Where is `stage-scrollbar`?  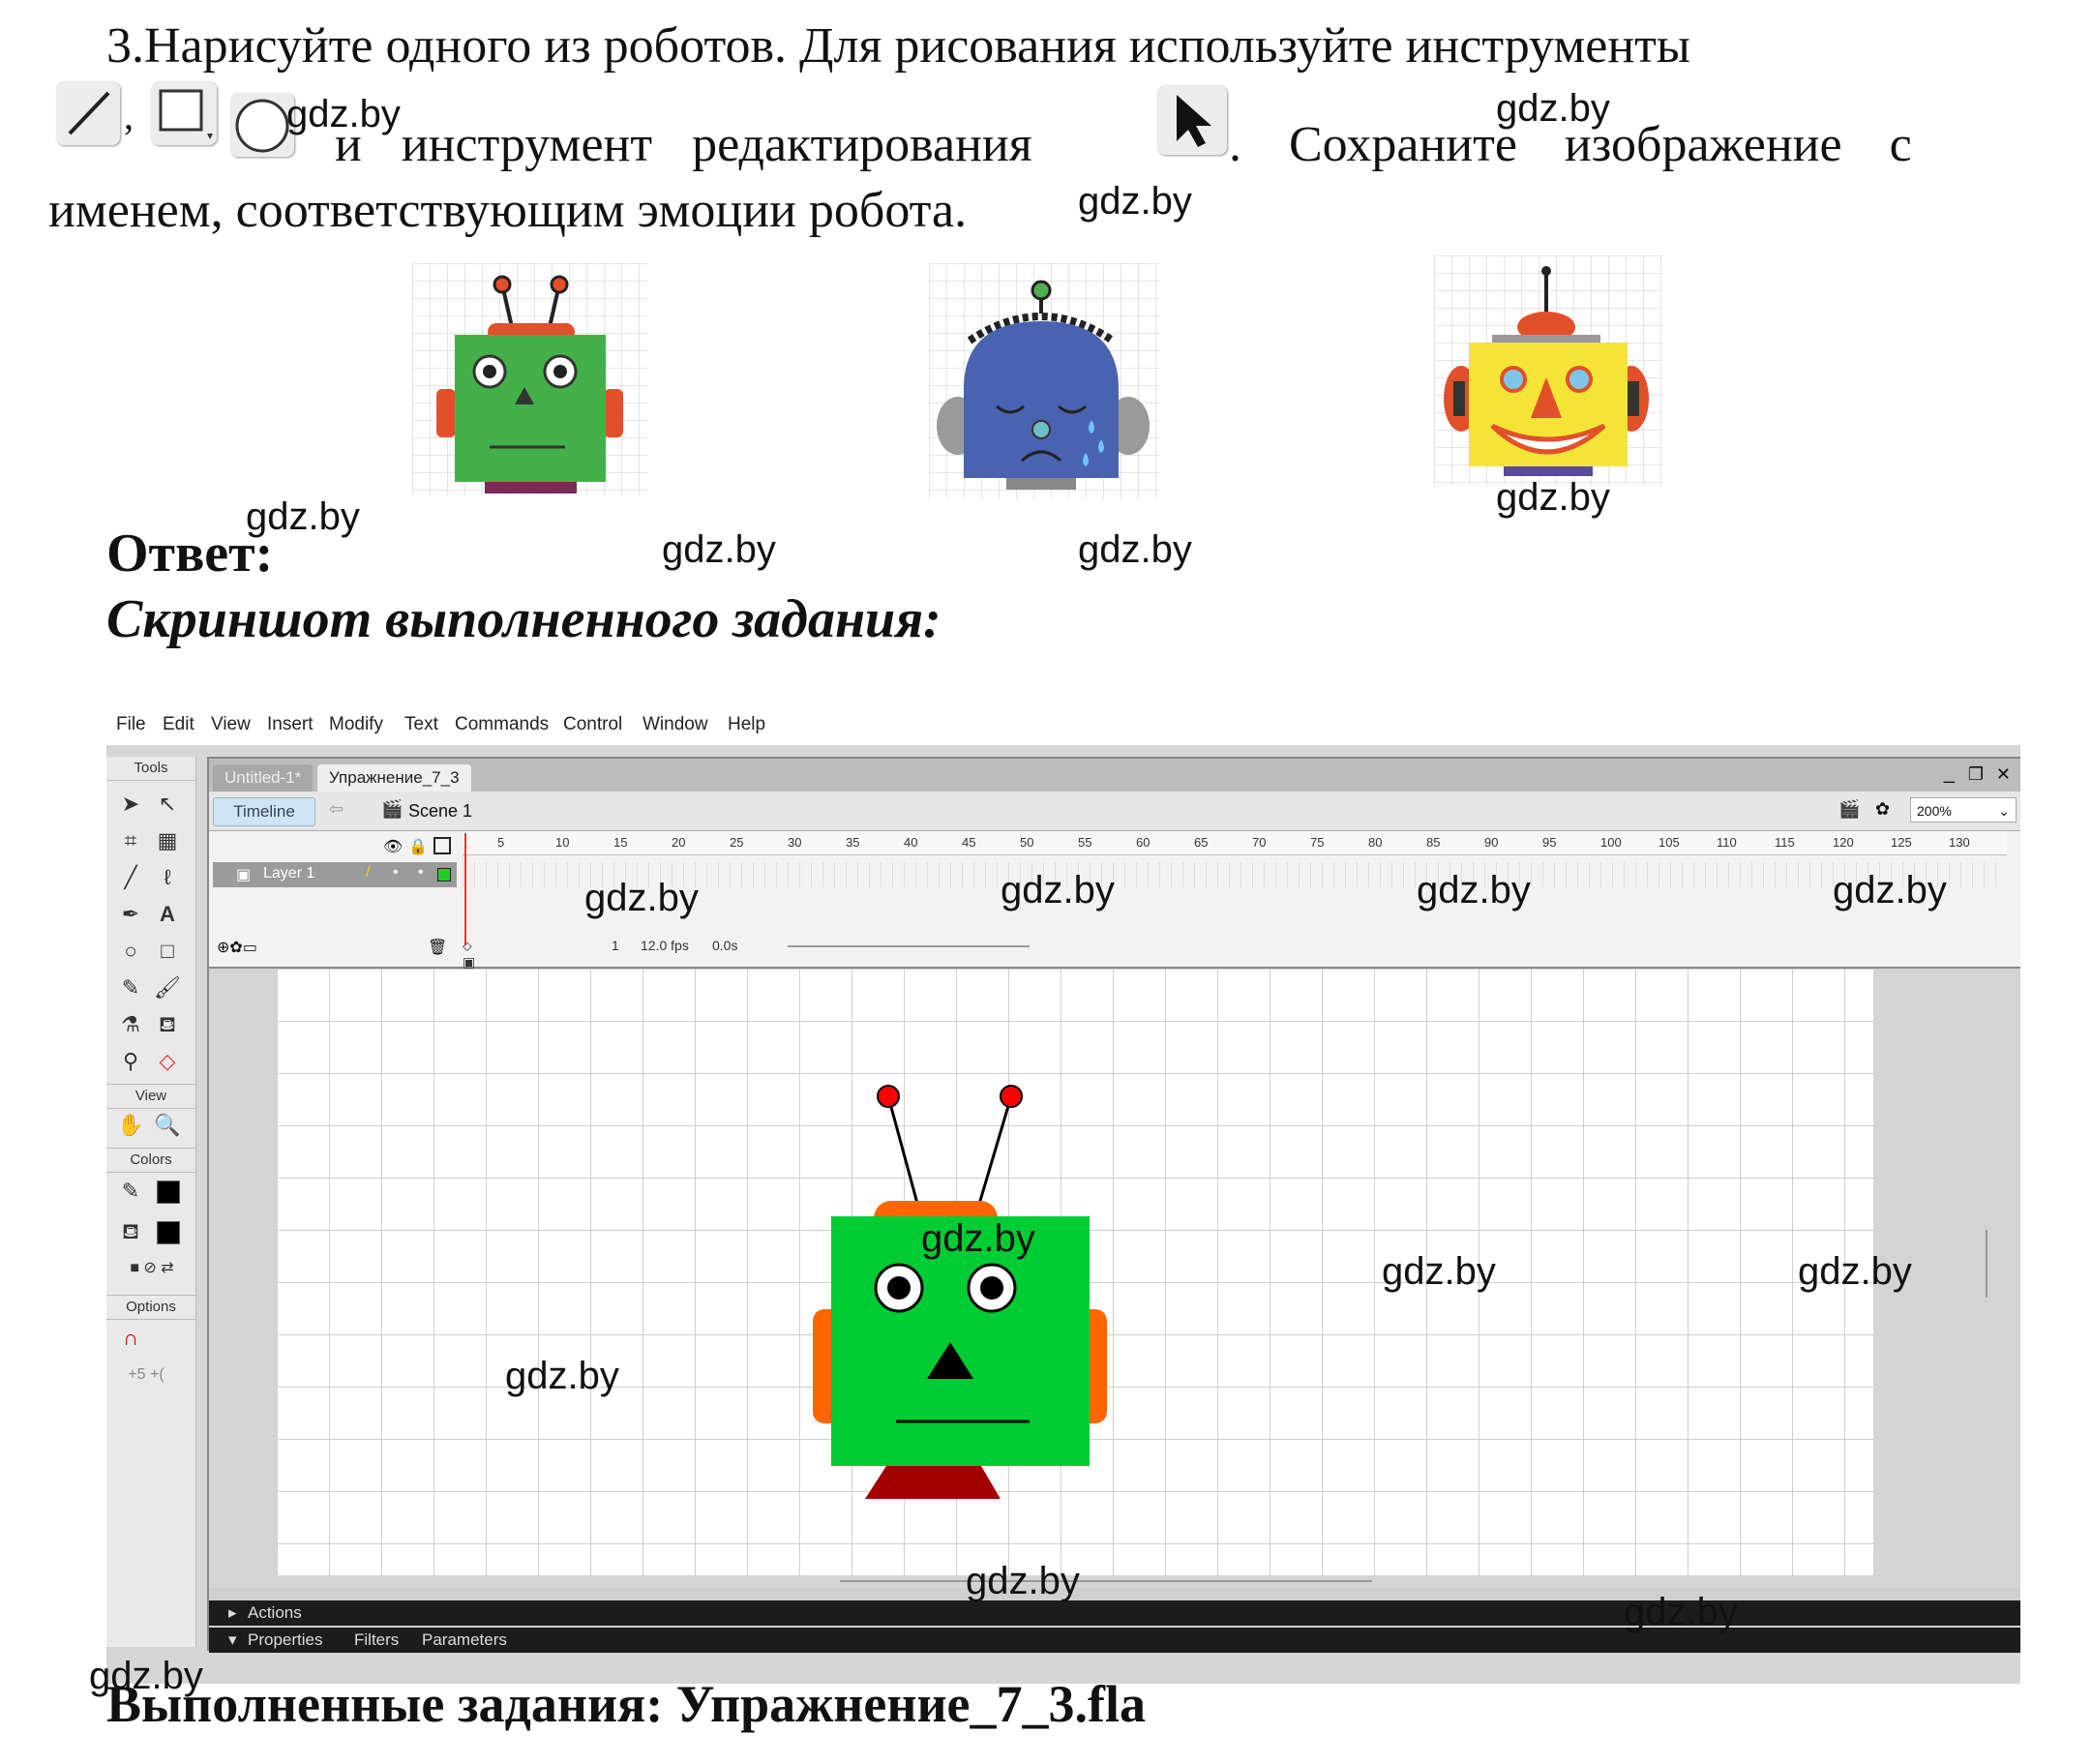 stage-scrollbar is located at coordinates (1106, 1581).